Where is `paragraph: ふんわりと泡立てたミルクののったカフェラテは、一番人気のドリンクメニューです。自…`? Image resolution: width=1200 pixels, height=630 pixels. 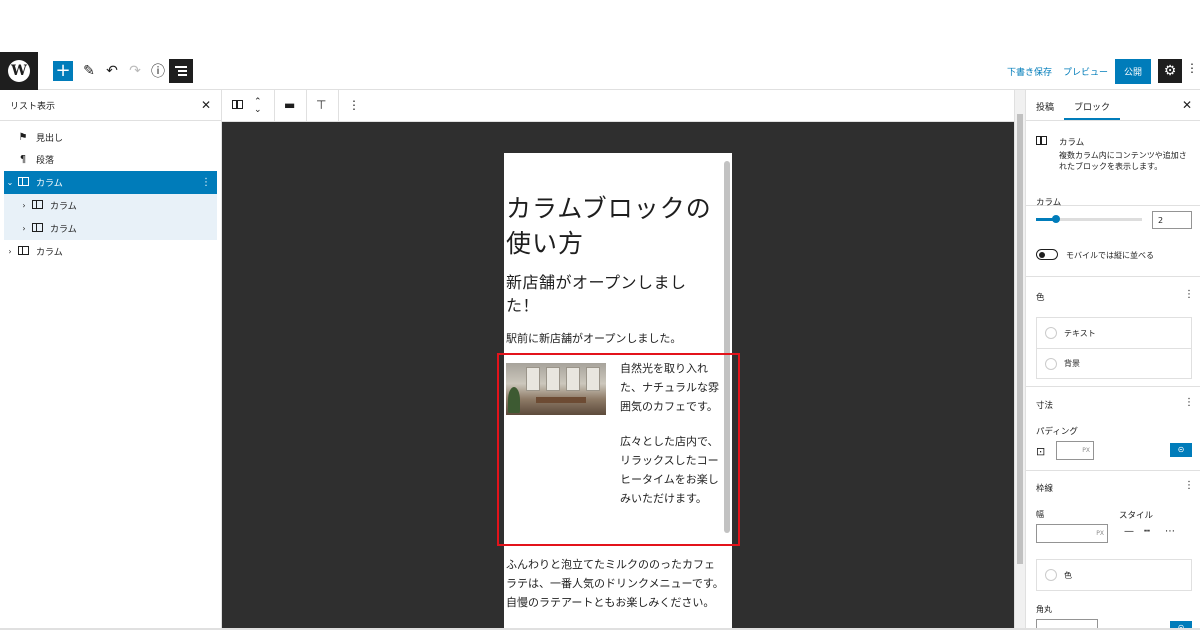 paragraph: ふんわりと泡立てたミルクののったカフェラテは、一番人気のドリンクメニューです。自… is located at coordinates (615, 583).